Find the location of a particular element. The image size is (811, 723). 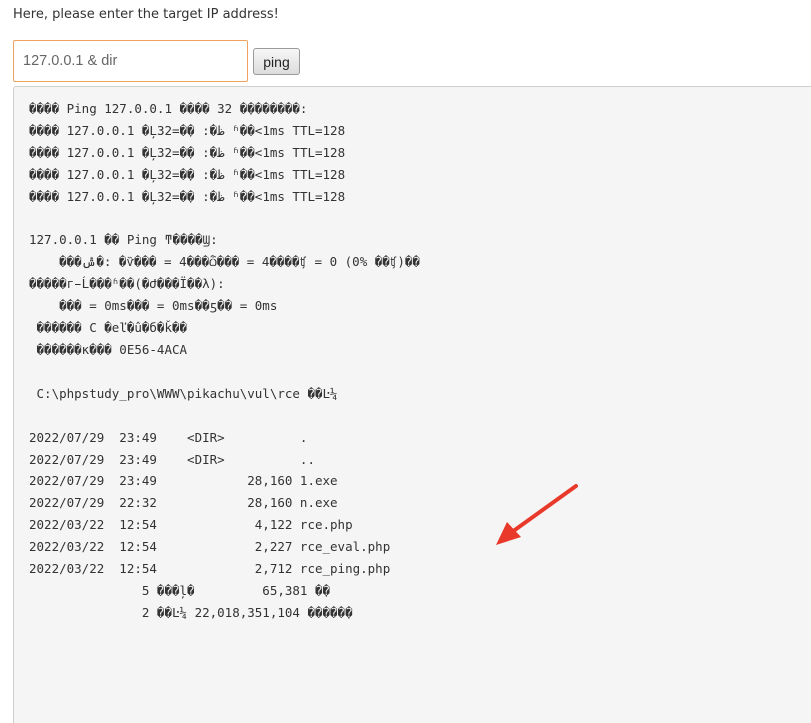

output-line: 2 ��Ŀ¼ 22,018,351,104 �����ֽ� is located at coordinates (191, 612).